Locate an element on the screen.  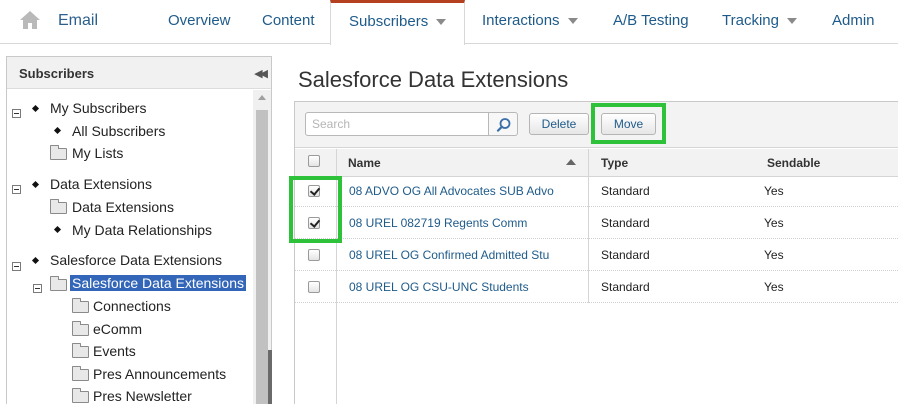
nav-admin-label: Admin is located at coordinates (853, 20).